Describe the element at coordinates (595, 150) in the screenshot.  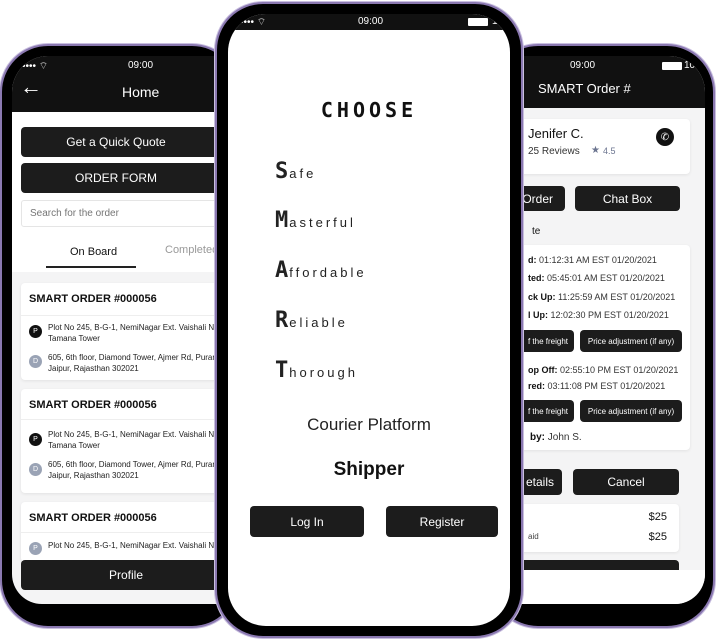
I see `star-icon: ★` at that location.